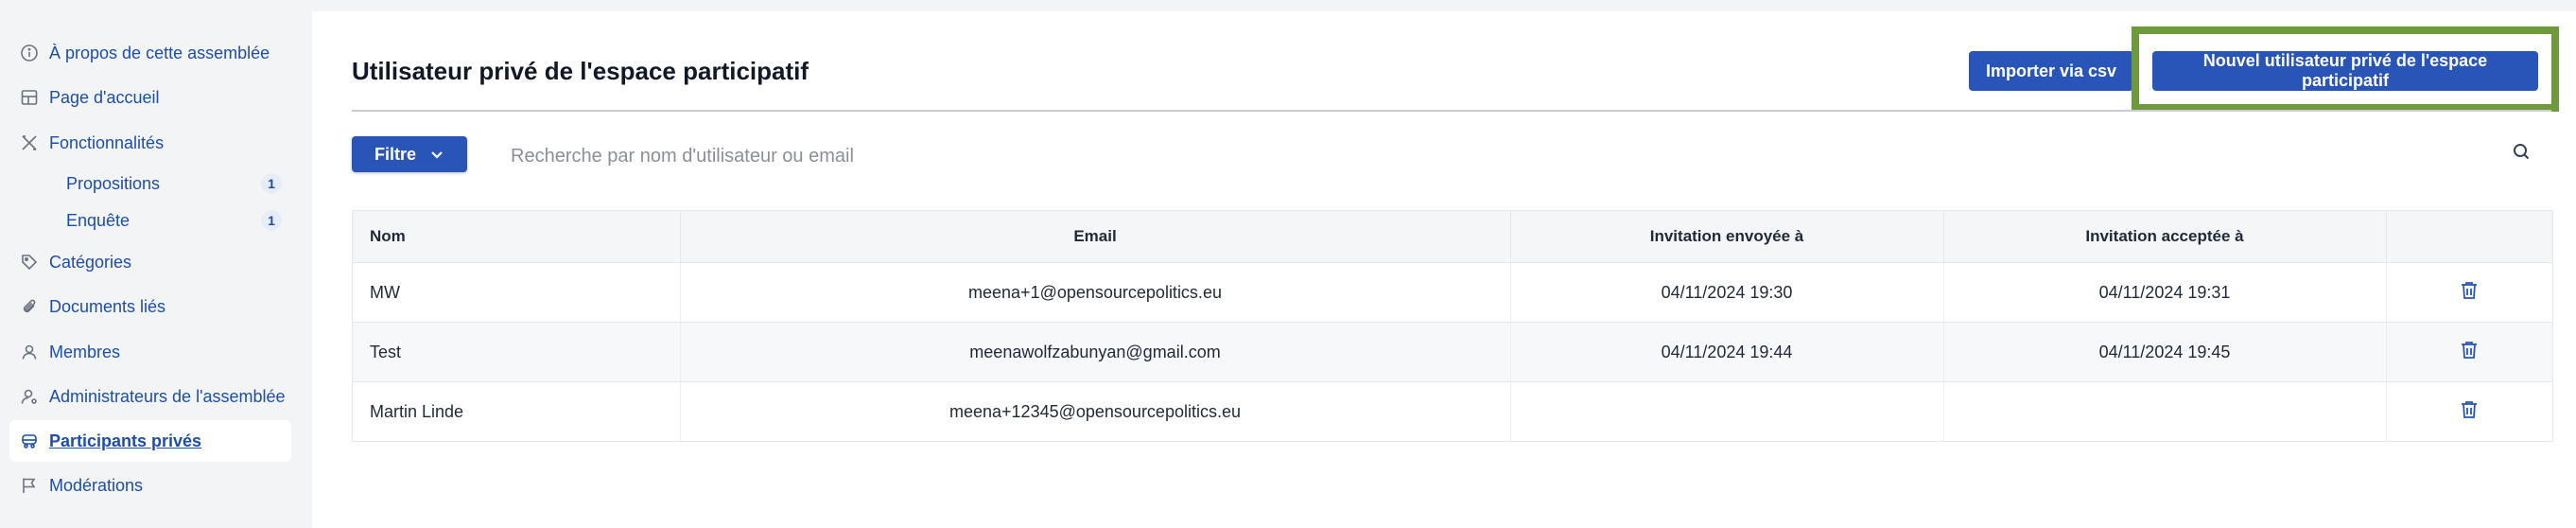 The image size is (2576, 528). Describe the element at coordinates (104, 97) in the screenshot. I see `sidebar-item-label: Page d'accueil` at that location.